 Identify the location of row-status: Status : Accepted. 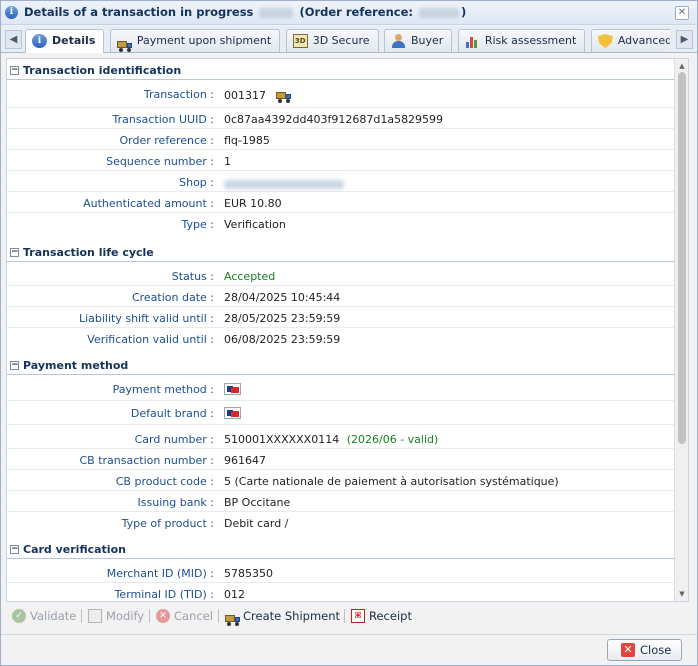
(340, 275).